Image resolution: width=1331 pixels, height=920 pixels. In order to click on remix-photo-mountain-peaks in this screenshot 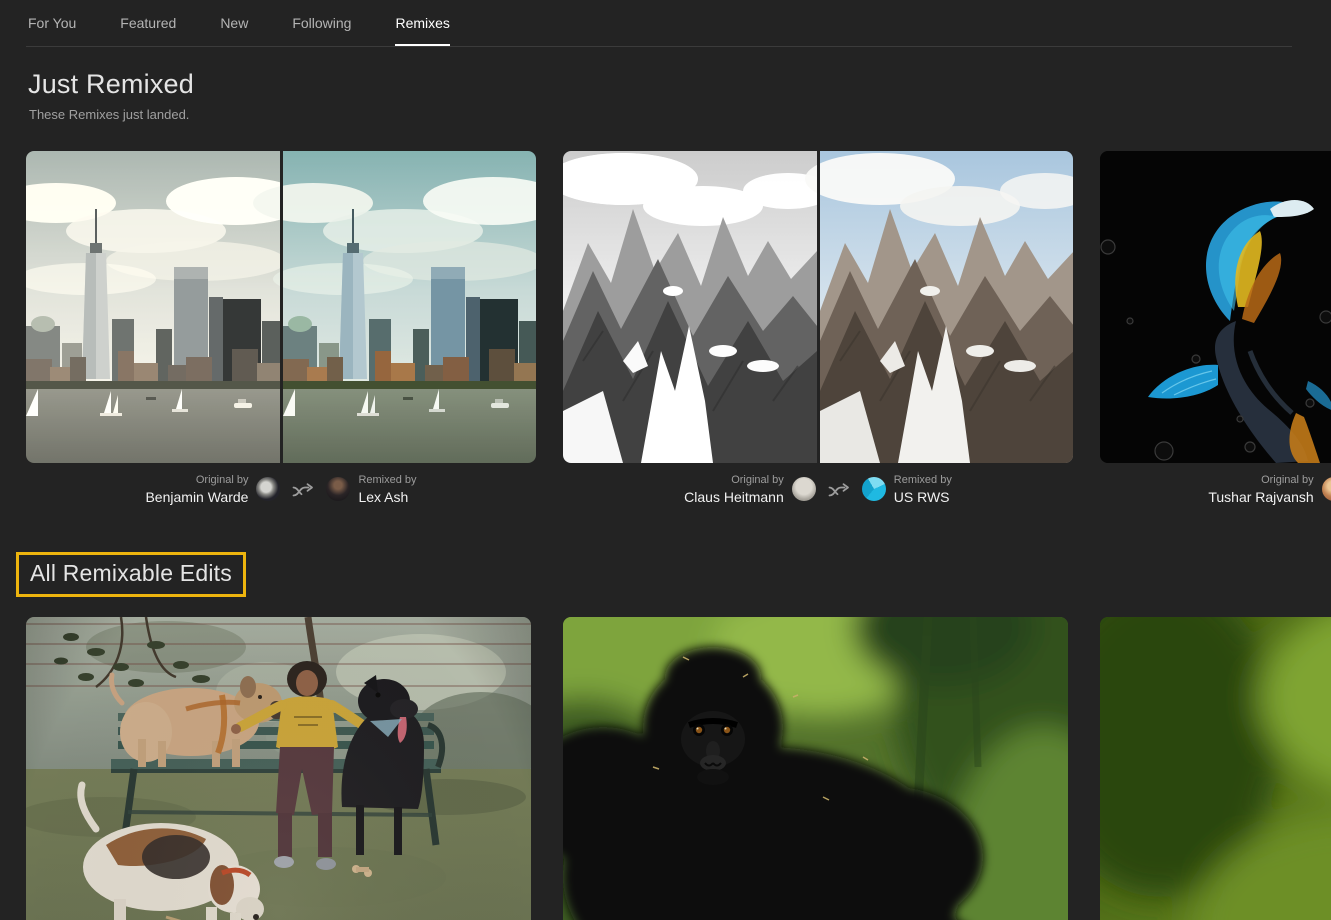, I will do `click(818, 307)`.